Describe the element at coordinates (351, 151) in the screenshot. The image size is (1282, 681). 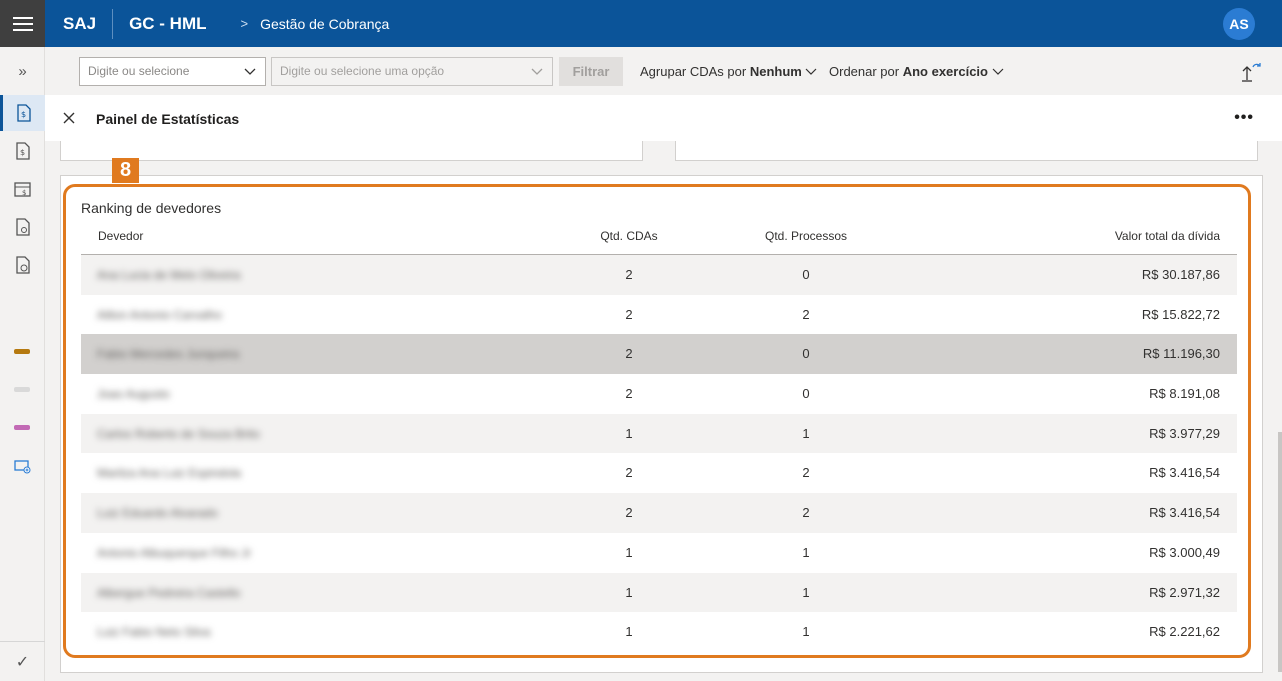
I see `stat-card-left` at that location.